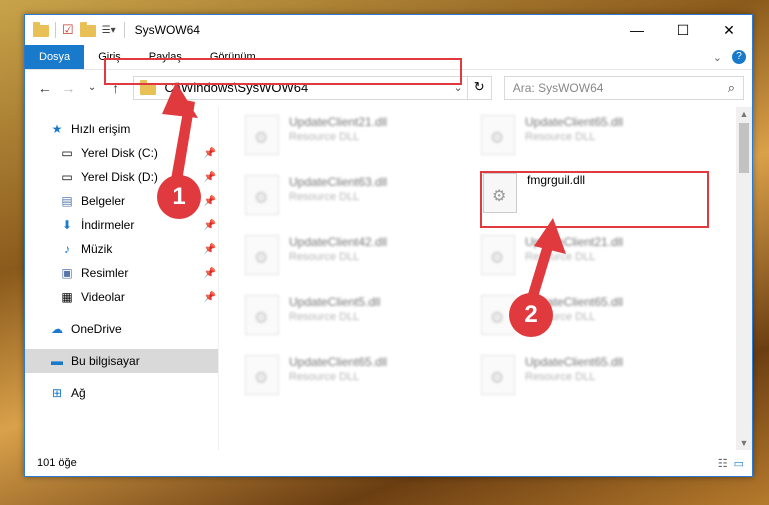 This screenshot has height=505, width=769. I want to click on step-2-badge: 2, so click(531, 315).